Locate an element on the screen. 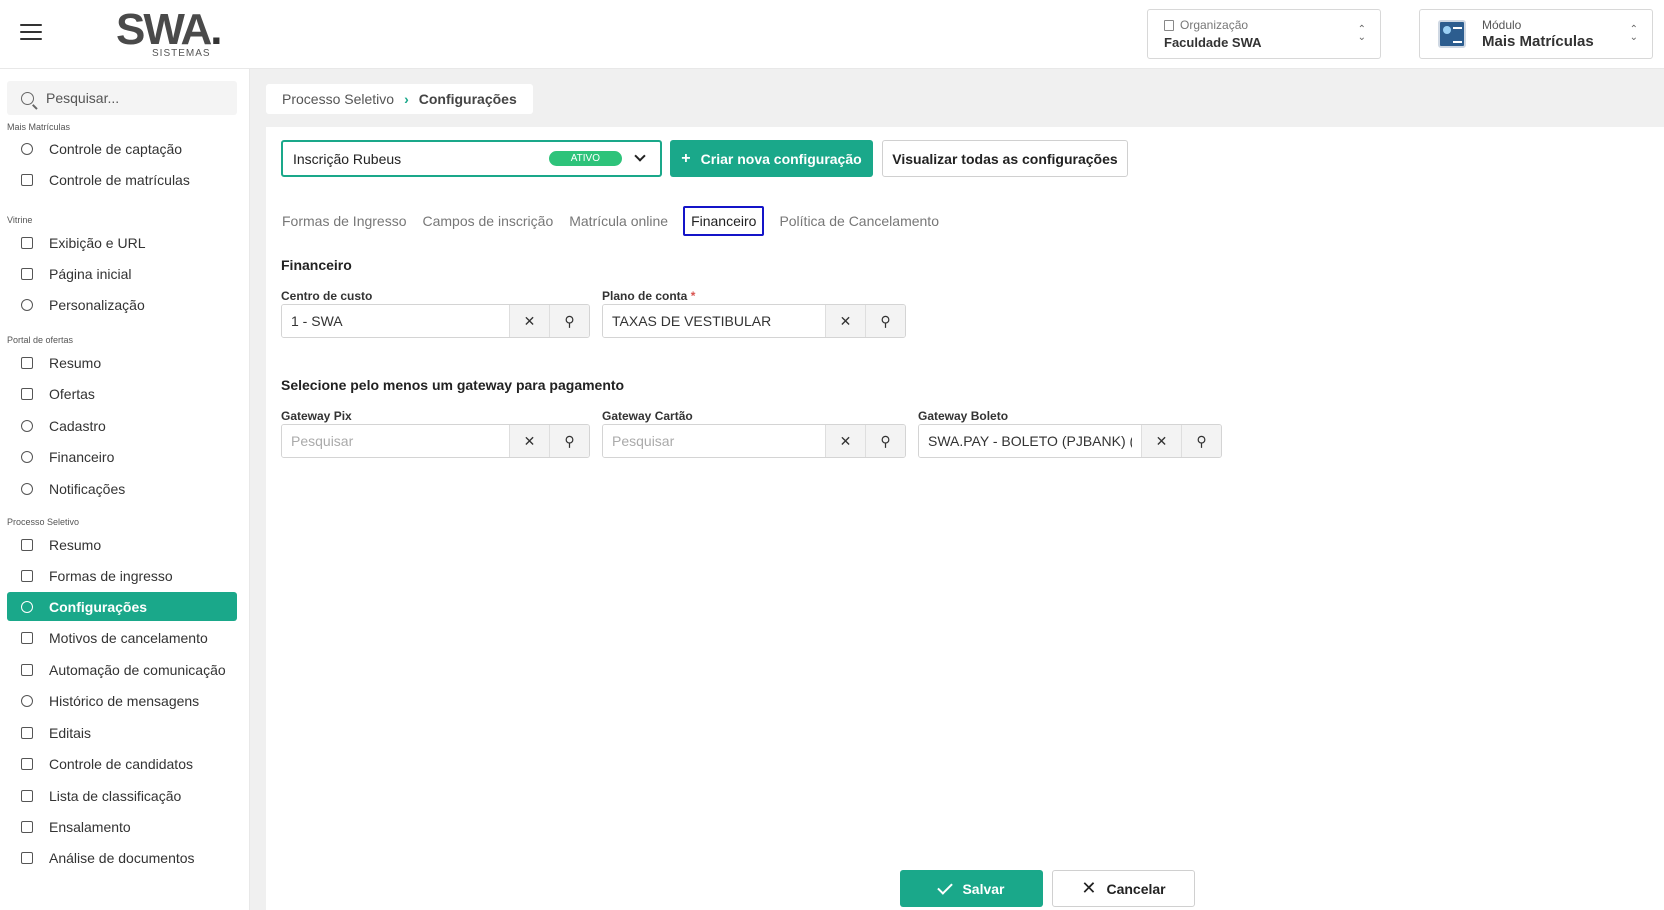 This screenshot has height=910, width=1664. gateway-cartao-input is located at coordinates (714, 441).